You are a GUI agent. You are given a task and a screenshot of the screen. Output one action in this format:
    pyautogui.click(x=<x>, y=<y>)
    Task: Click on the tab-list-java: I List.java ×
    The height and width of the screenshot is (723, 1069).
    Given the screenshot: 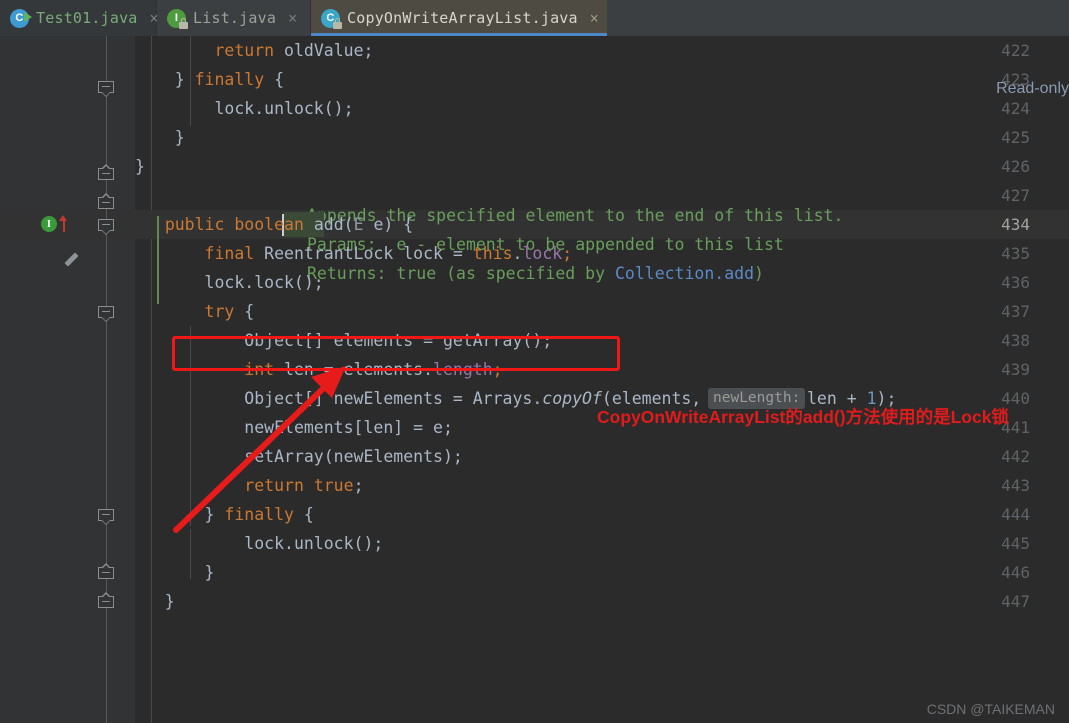 What is the action you would take?
    pyautogui.click(x=233, y=18)
    